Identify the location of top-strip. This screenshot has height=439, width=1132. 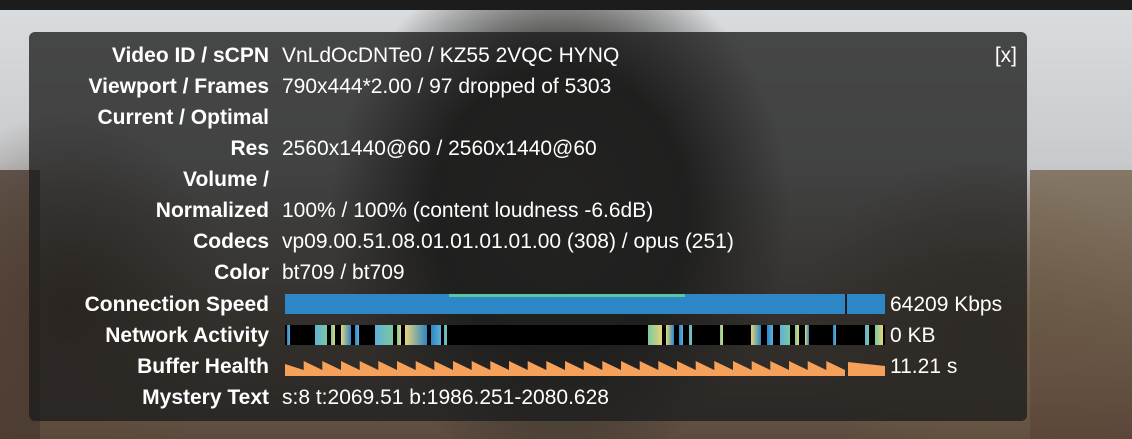
(566, 5).